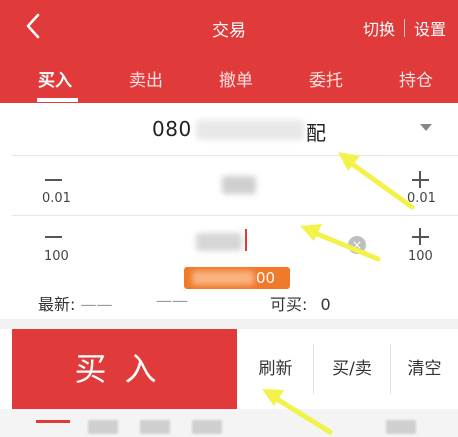 This screenshot has height=437, width=458. Describe the element at coordinates (301, 414) in the screenshot. I see `annotation-arrow-refresh` at that location.